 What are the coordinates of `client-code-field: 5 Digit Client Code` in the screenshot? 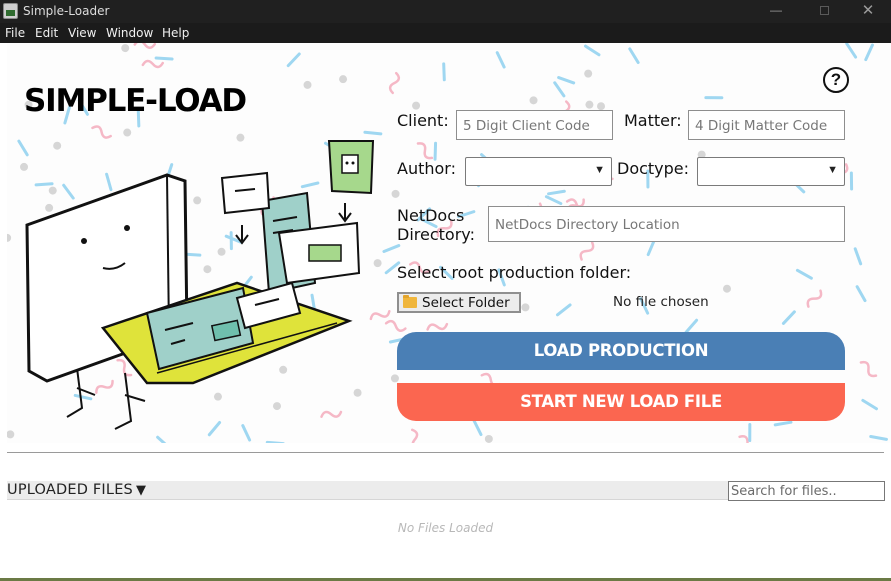 It's located at (534, 125).